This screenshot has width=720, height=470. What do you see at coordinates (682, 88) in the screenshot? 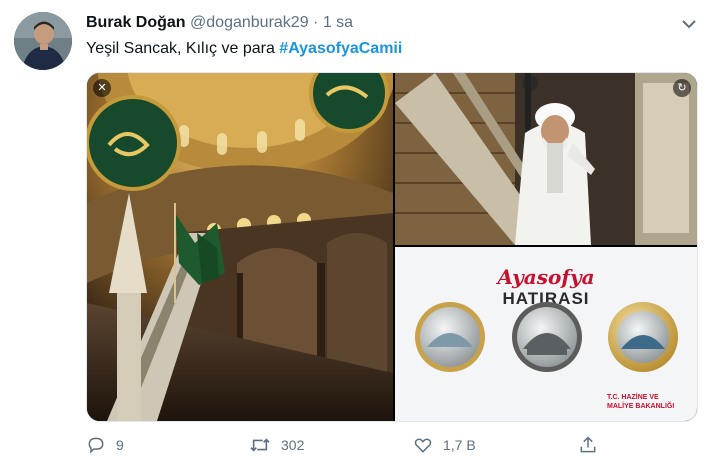
I see `rotate-icon: ↻` at bounding box center [682, 88].